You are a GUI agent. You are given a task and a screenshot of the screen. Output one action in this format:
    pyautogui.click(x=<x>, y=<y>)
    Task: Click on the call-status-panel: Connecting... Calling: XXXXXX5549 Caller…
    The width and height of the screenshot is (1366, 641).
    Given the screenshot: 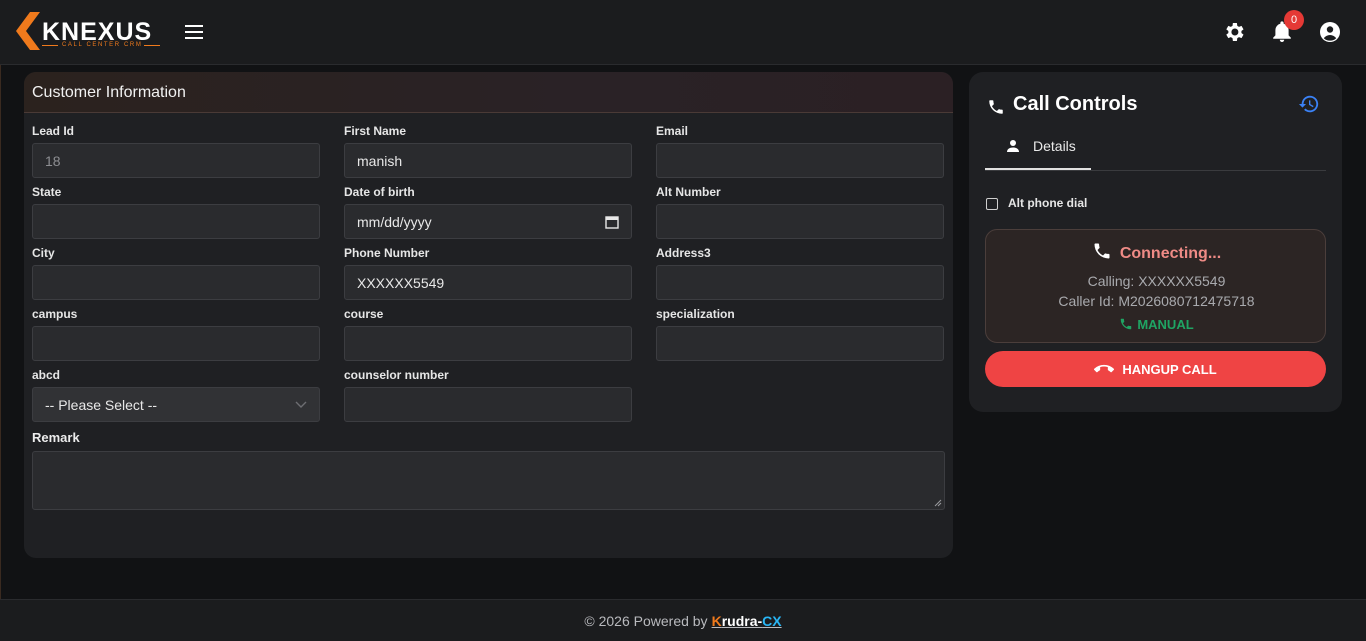 What is the action you would take?
    pyautogui.click(x=1155, y=286)
    